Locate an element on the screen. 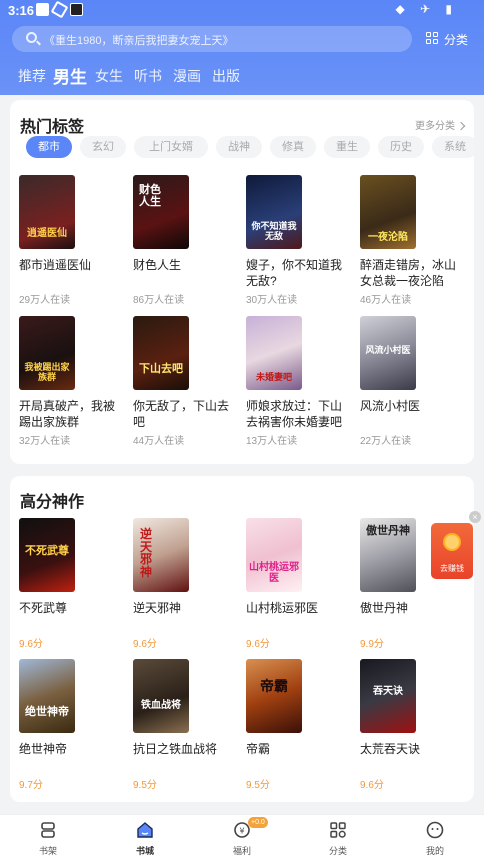  nav-profile: 我的 is located at coordinates (435, 840).